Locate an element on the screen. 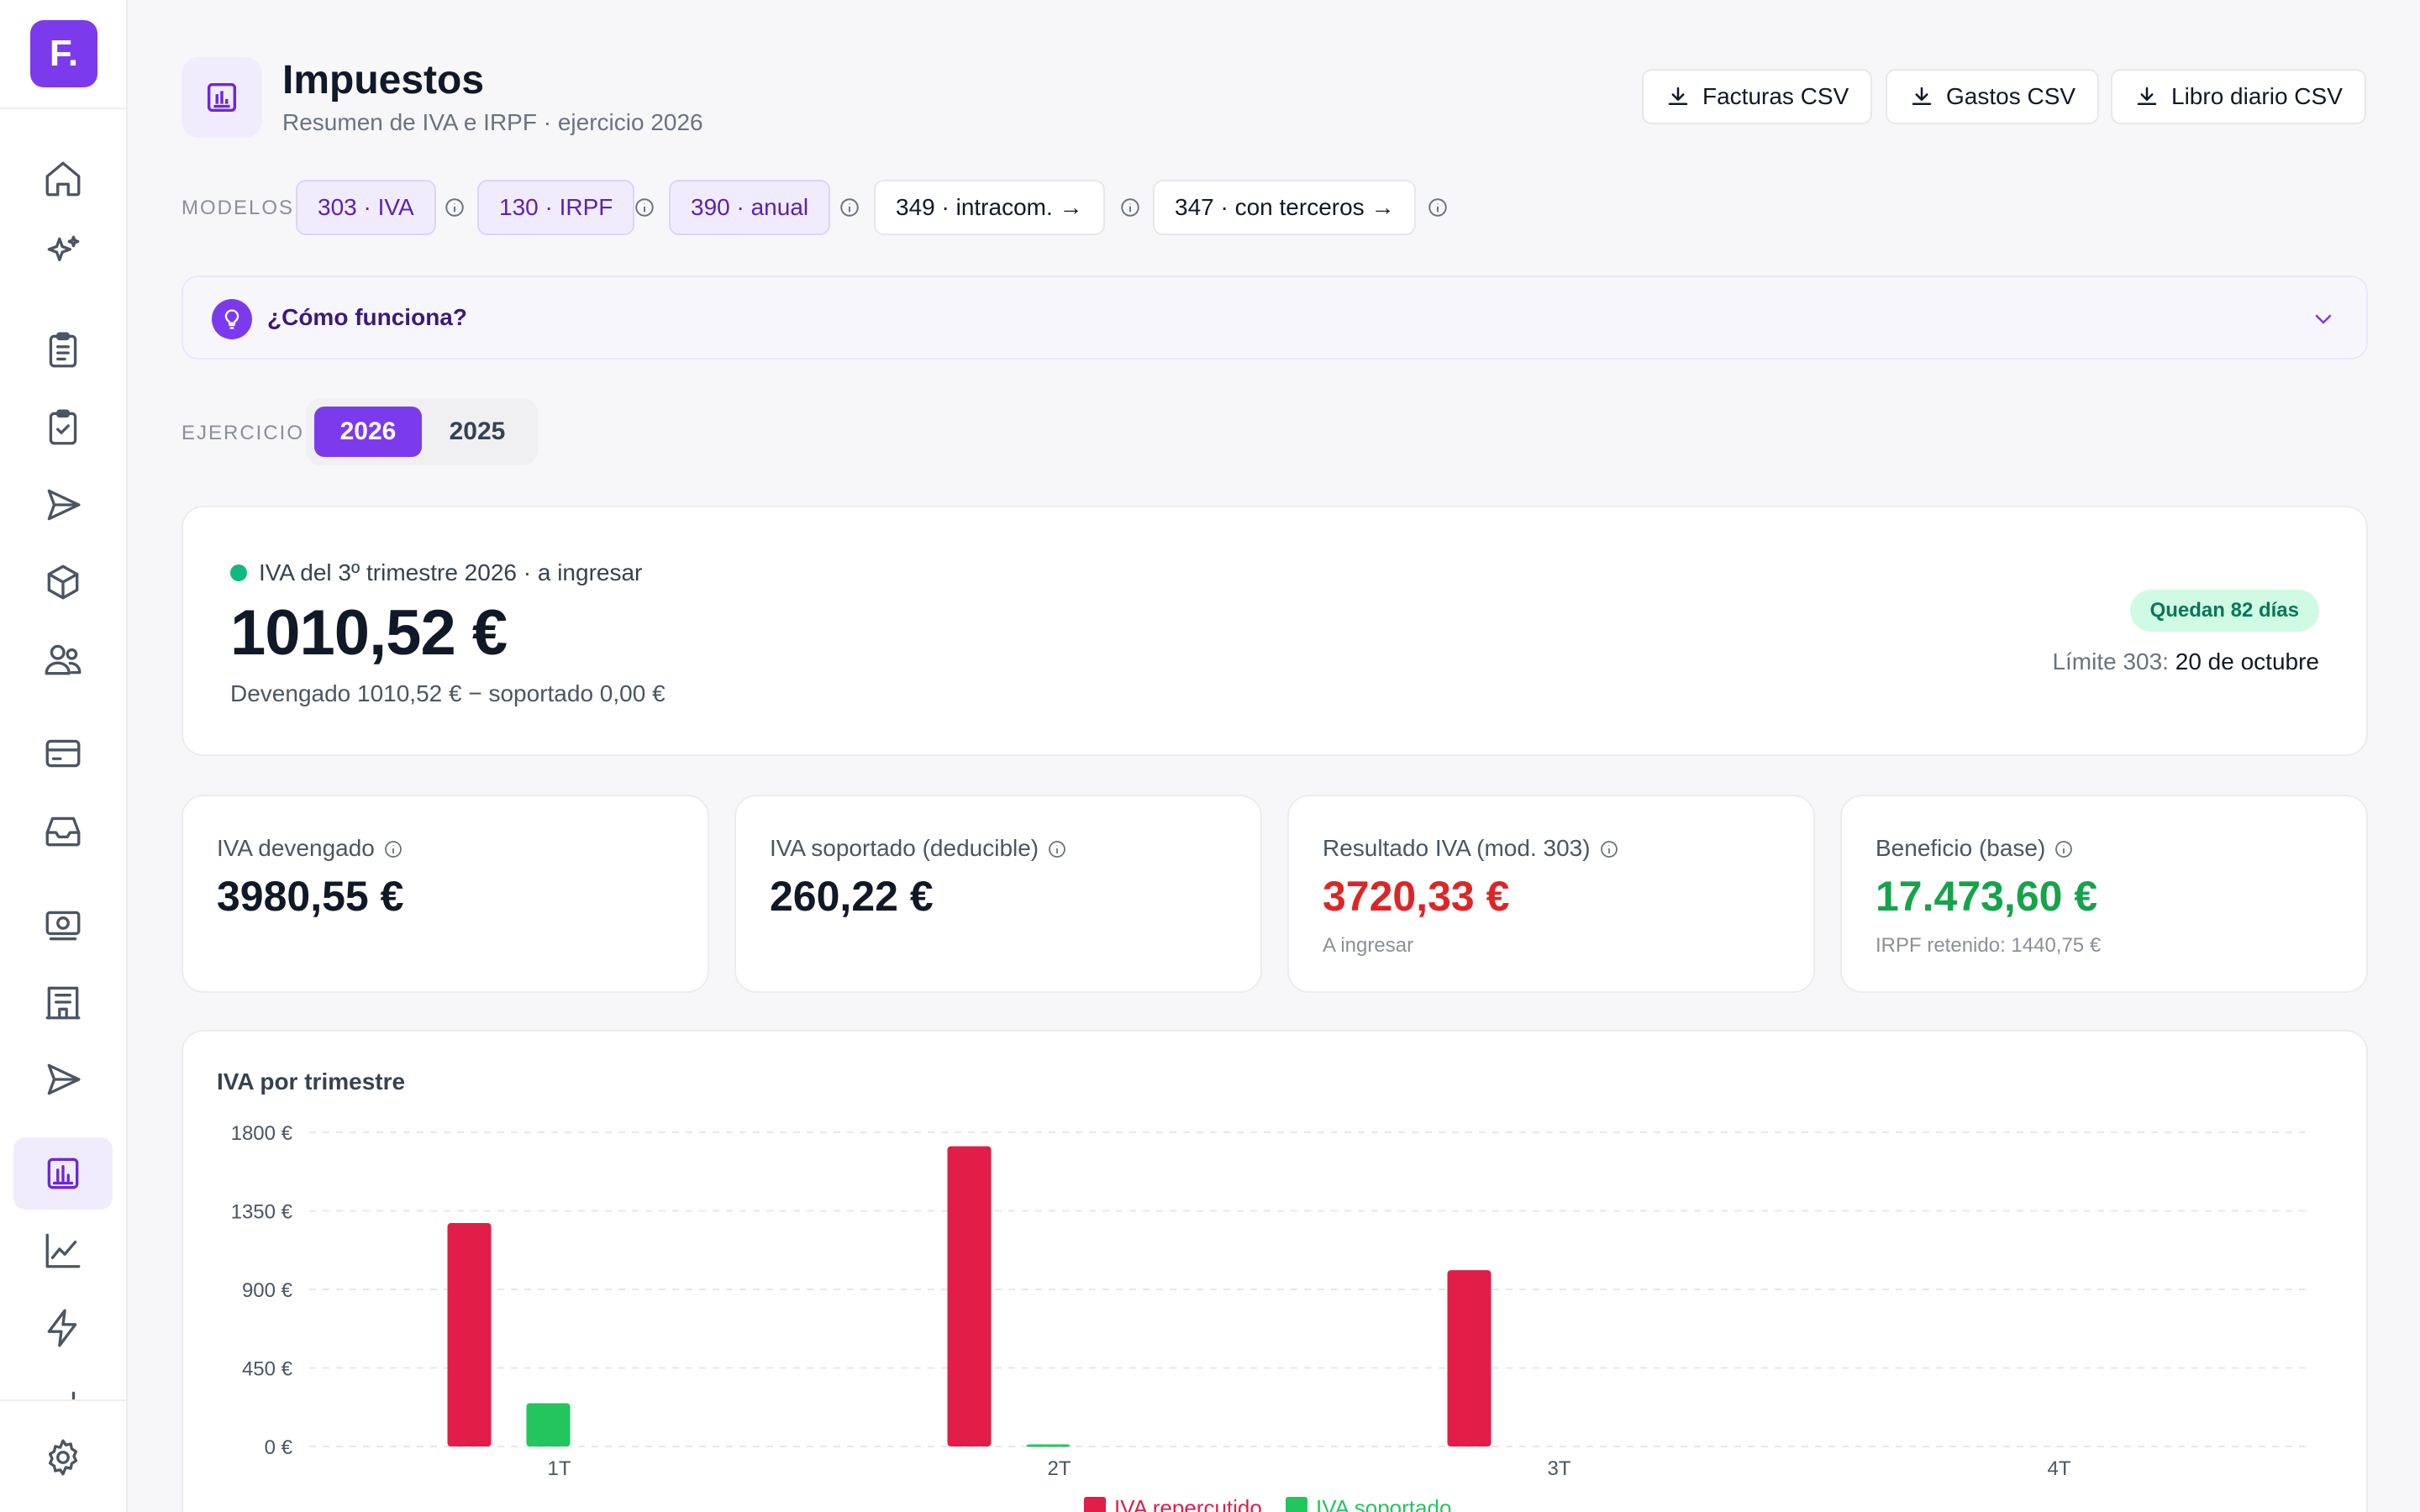 This screenshot has height=1512, width=2420. users-icon is located at coordinates (64, 659).